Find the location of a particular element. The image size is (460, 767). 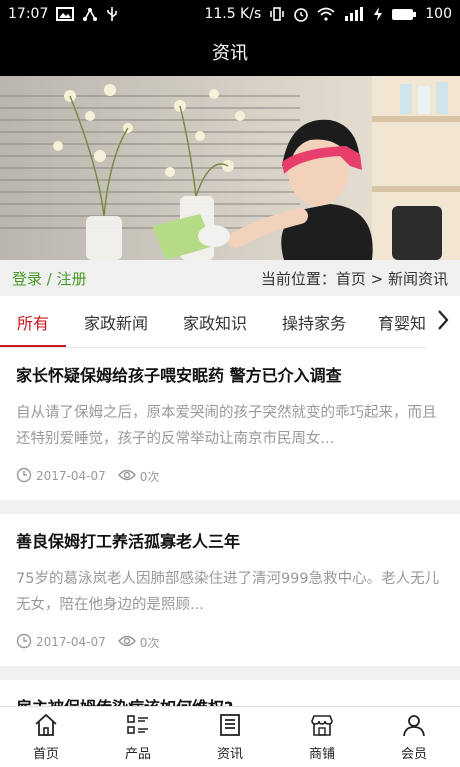

location-bar: 登录 / 注册 当前位置：首页 > 新闻资讯 is located at coordinates (230, 278).